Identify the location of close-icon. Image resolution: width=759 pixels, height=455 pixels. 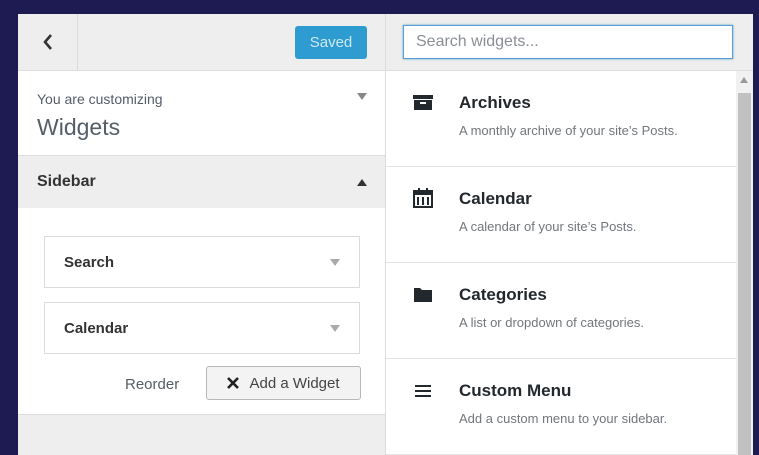
(233, 383).